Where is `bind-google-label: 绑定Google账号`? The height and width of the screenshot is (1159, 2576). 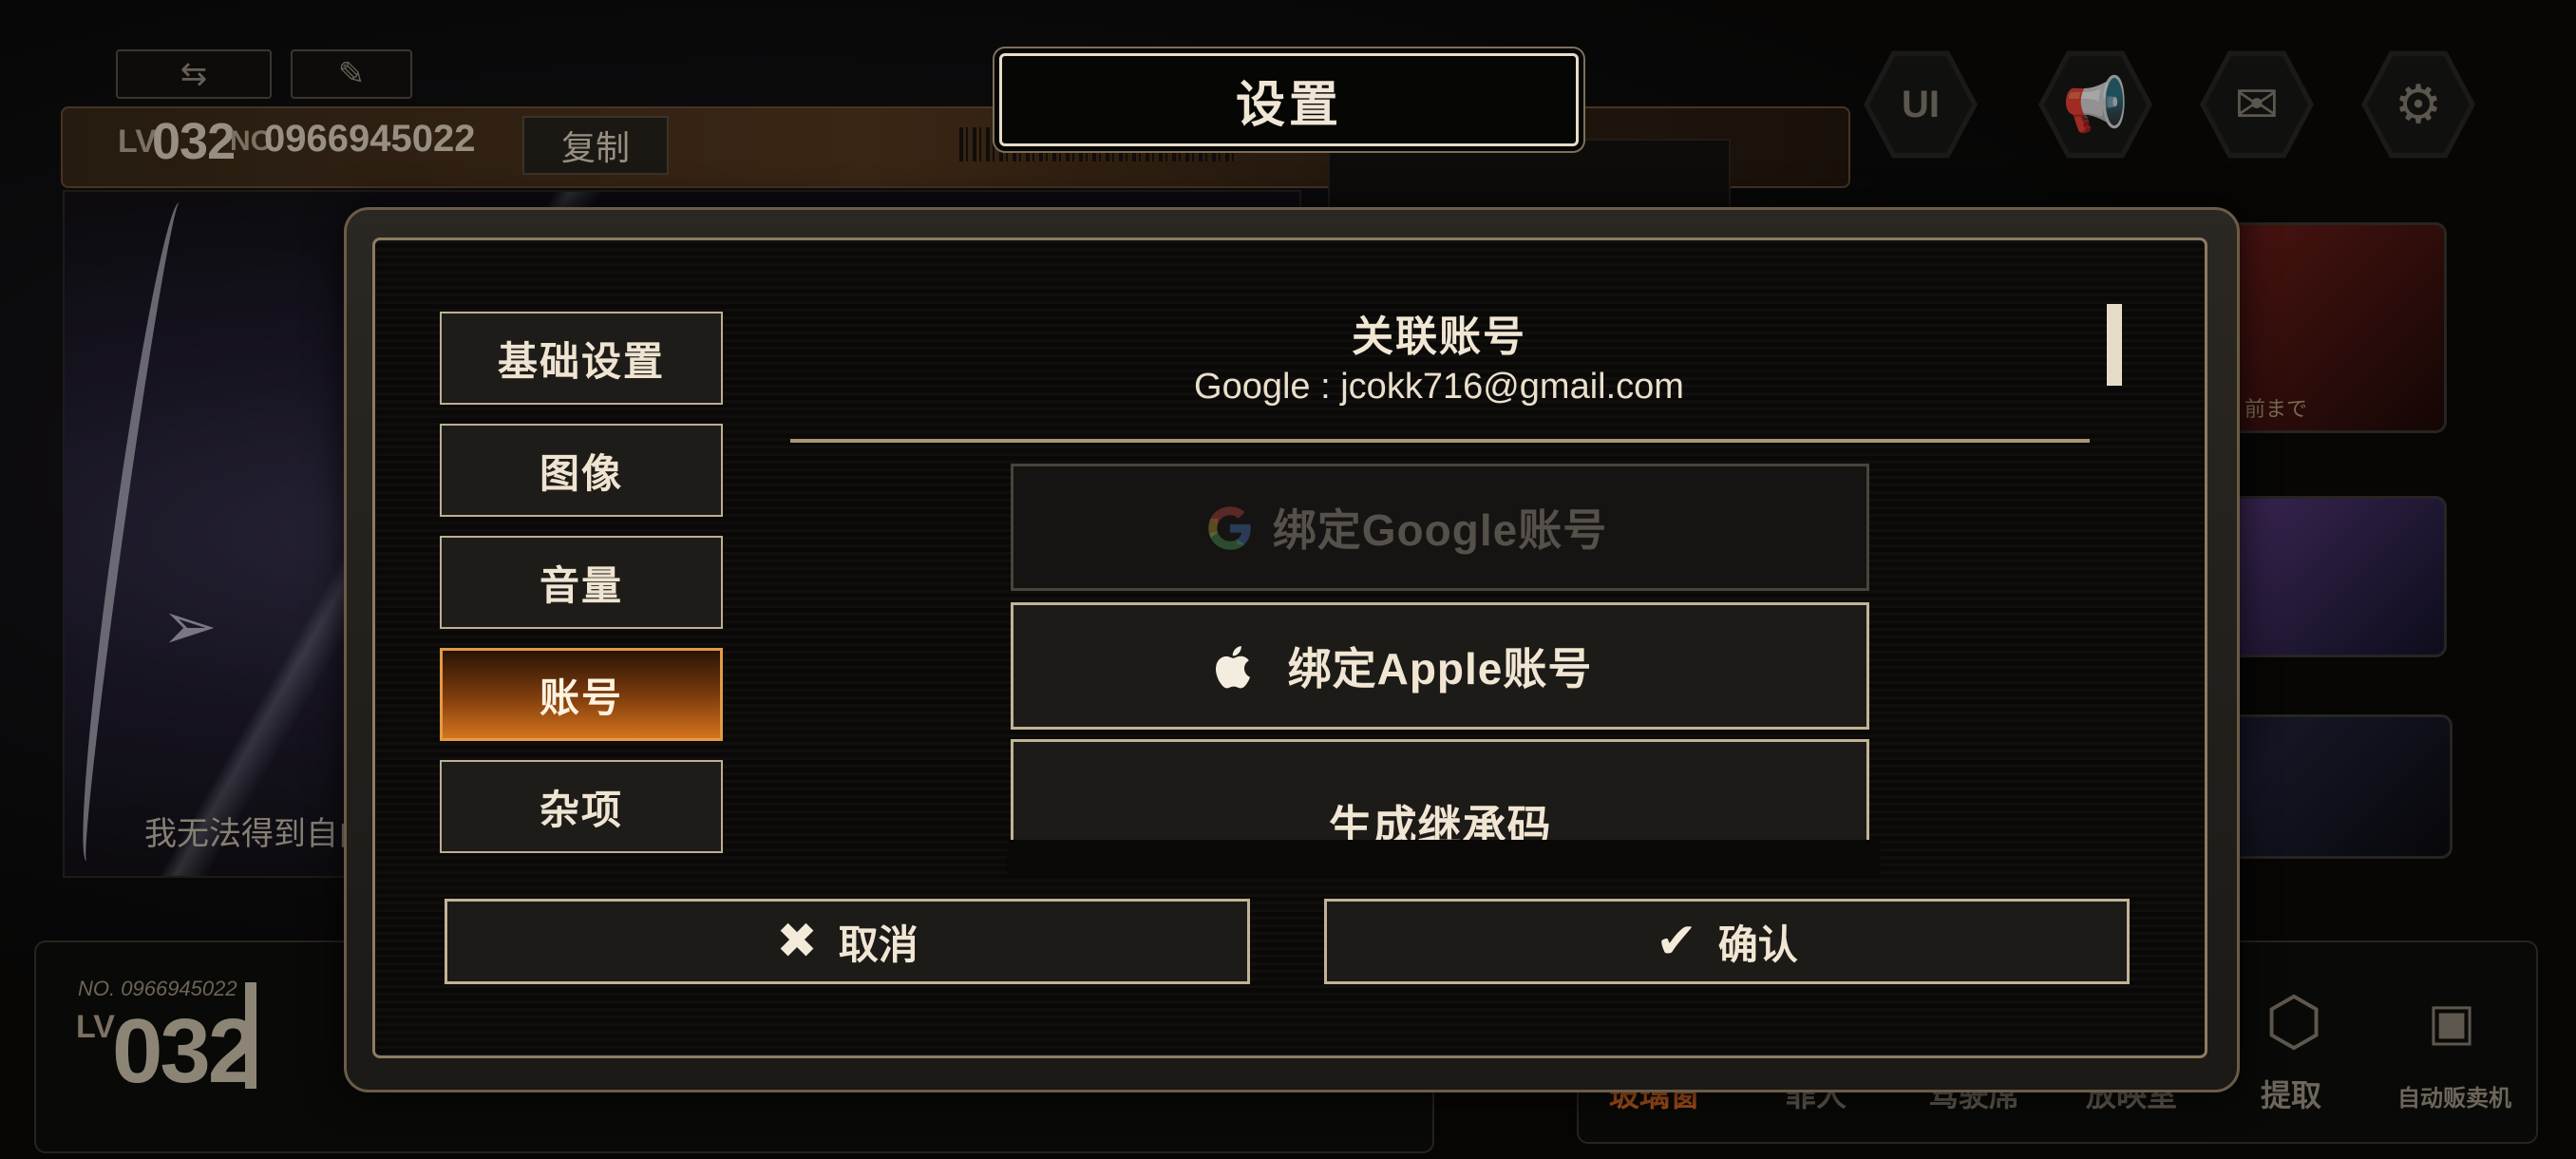 bind-google-label: 绑定Google账号 is located at coordinates (1440, 530).